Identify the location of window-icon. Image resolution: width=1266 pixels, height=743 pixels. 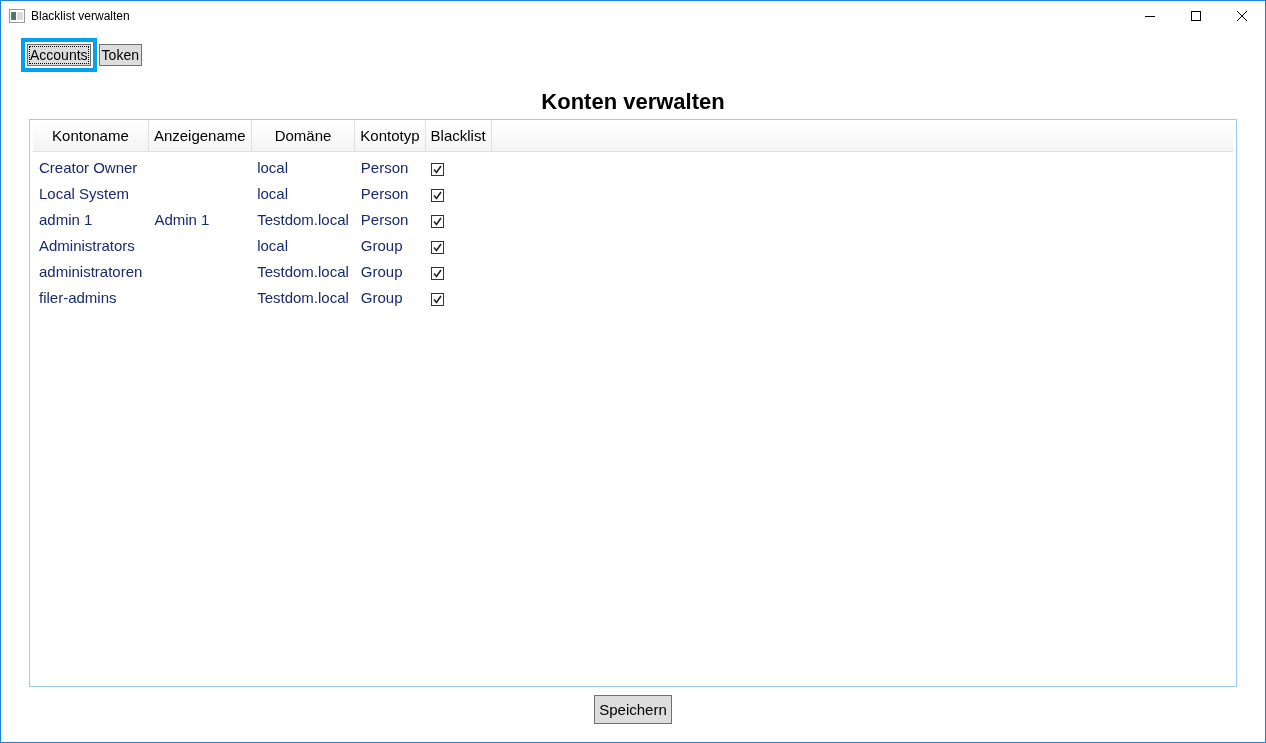
(17, 16).